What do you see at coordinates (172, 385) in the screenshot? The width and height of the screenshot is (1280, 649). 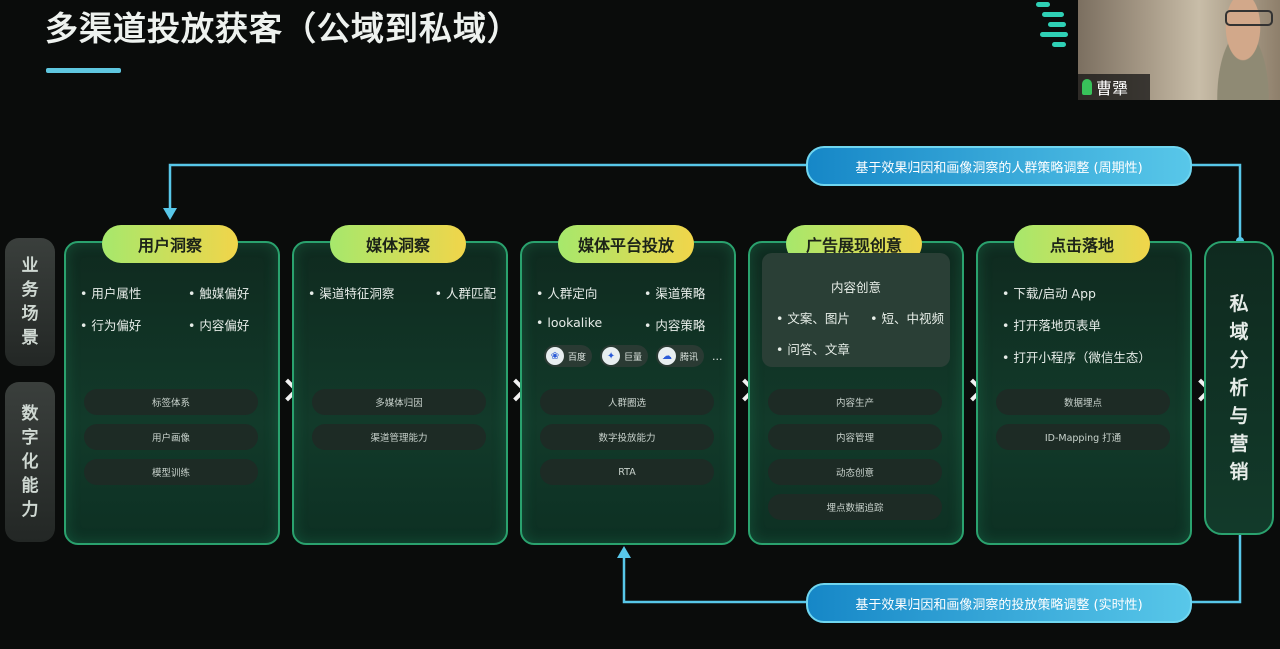 I see `column-user-insight: 用户洞察 用户属性 触媒偏好 行为偏好 内容偏好 标签体系 用户画像 模型训练` at bounding box center [172, 385].